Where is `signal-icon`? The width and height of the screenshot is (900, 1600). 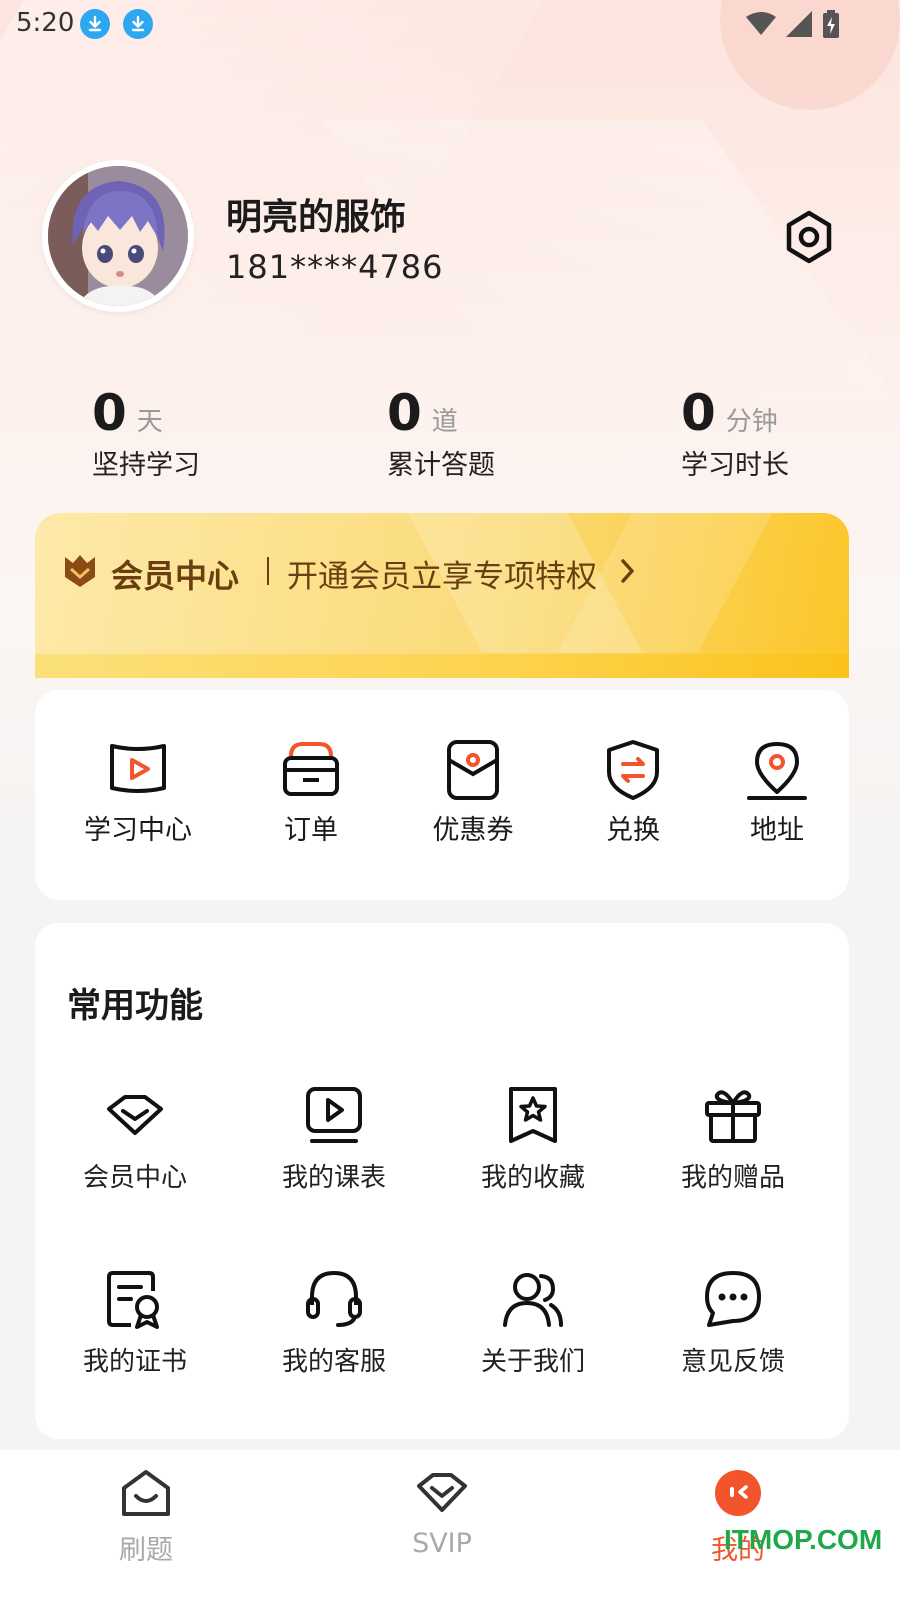
signal-icon is located at coordinates (799, 24).